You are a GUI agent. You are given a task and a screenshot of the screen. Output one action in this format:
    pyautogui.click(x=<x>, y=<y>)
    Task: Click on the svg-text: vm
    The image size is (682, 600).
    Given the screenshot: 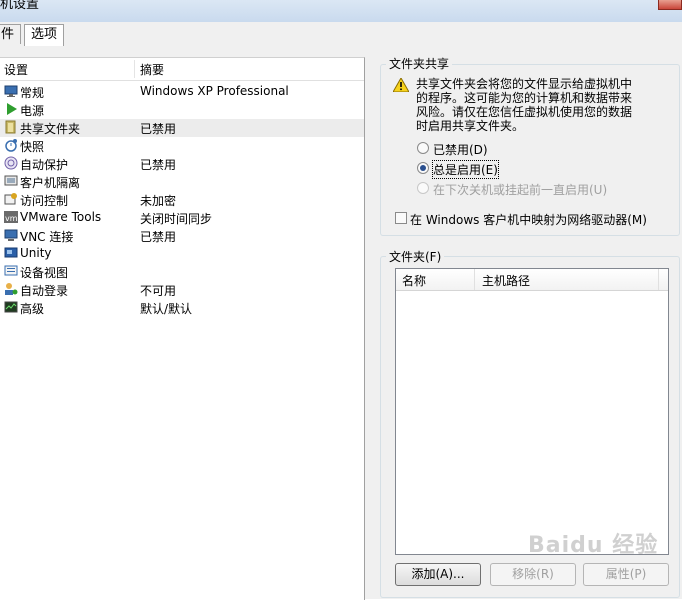 What is the action you would take?
    pyautogui.click(x=11, y=218)
    